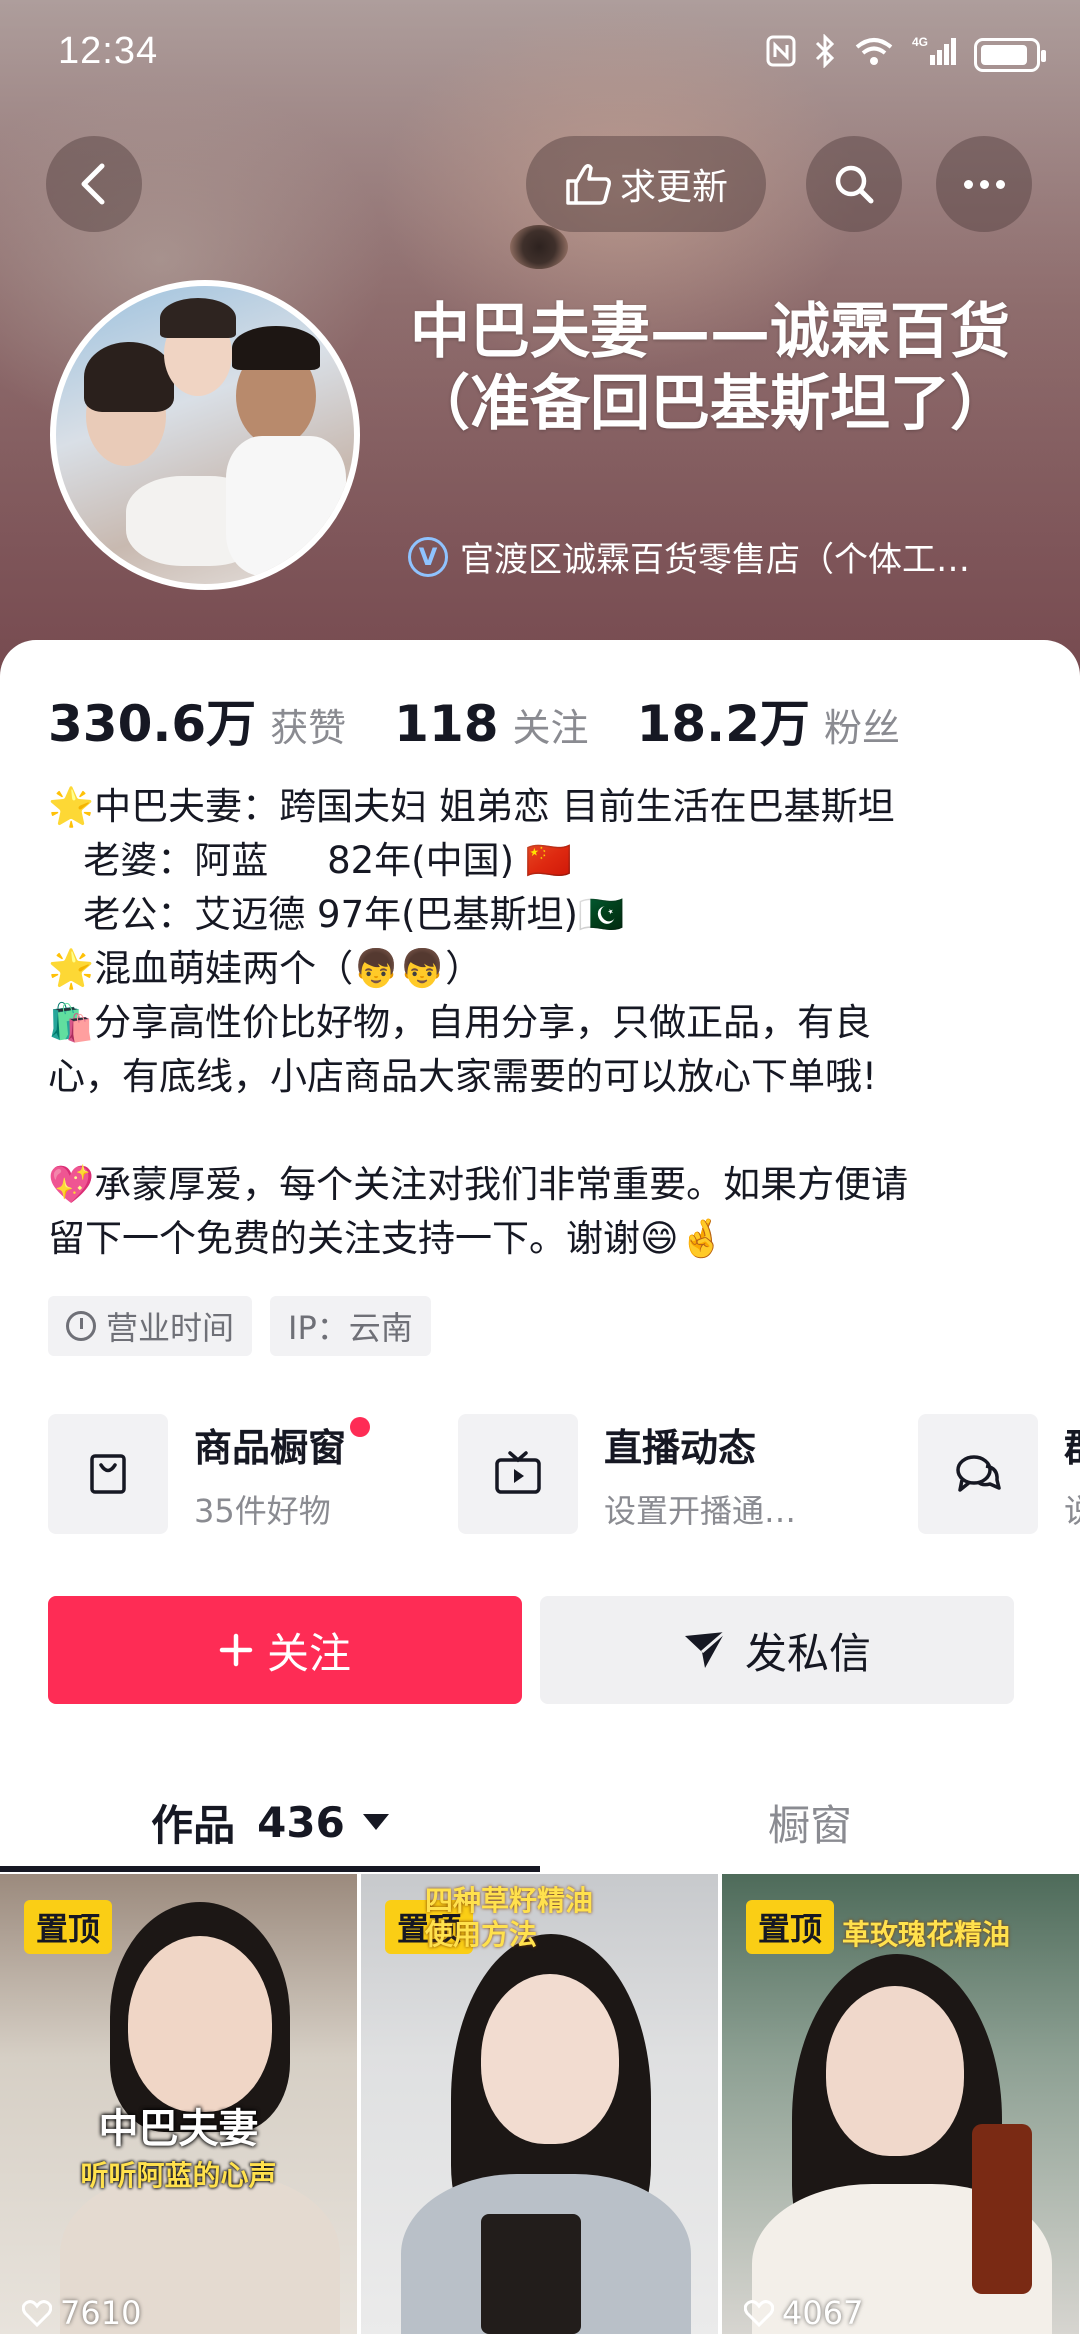 This screenshot has width=1080, height=2340. What do you see at coordinates (673, 187) in the screenshot?
I see `request-update-label: 求更新` at bounding box center [673, 187].